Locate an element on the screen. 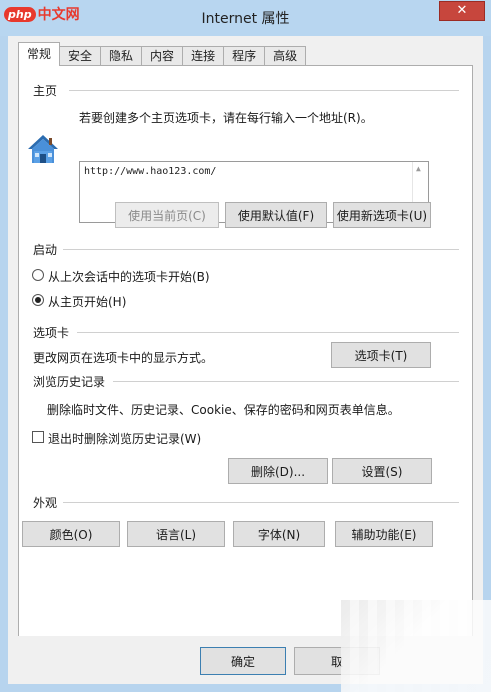  radio-last-session is located at coordinates (38, 275).